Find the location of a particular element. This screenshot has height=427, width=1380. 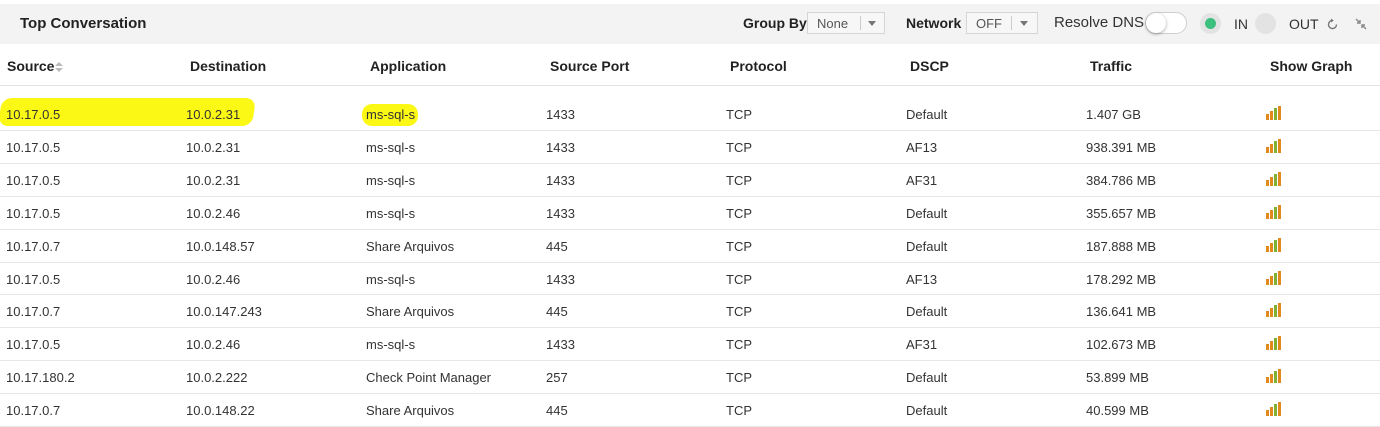

column-header-traffic: Traffic is located at coordinates (1111, 66).